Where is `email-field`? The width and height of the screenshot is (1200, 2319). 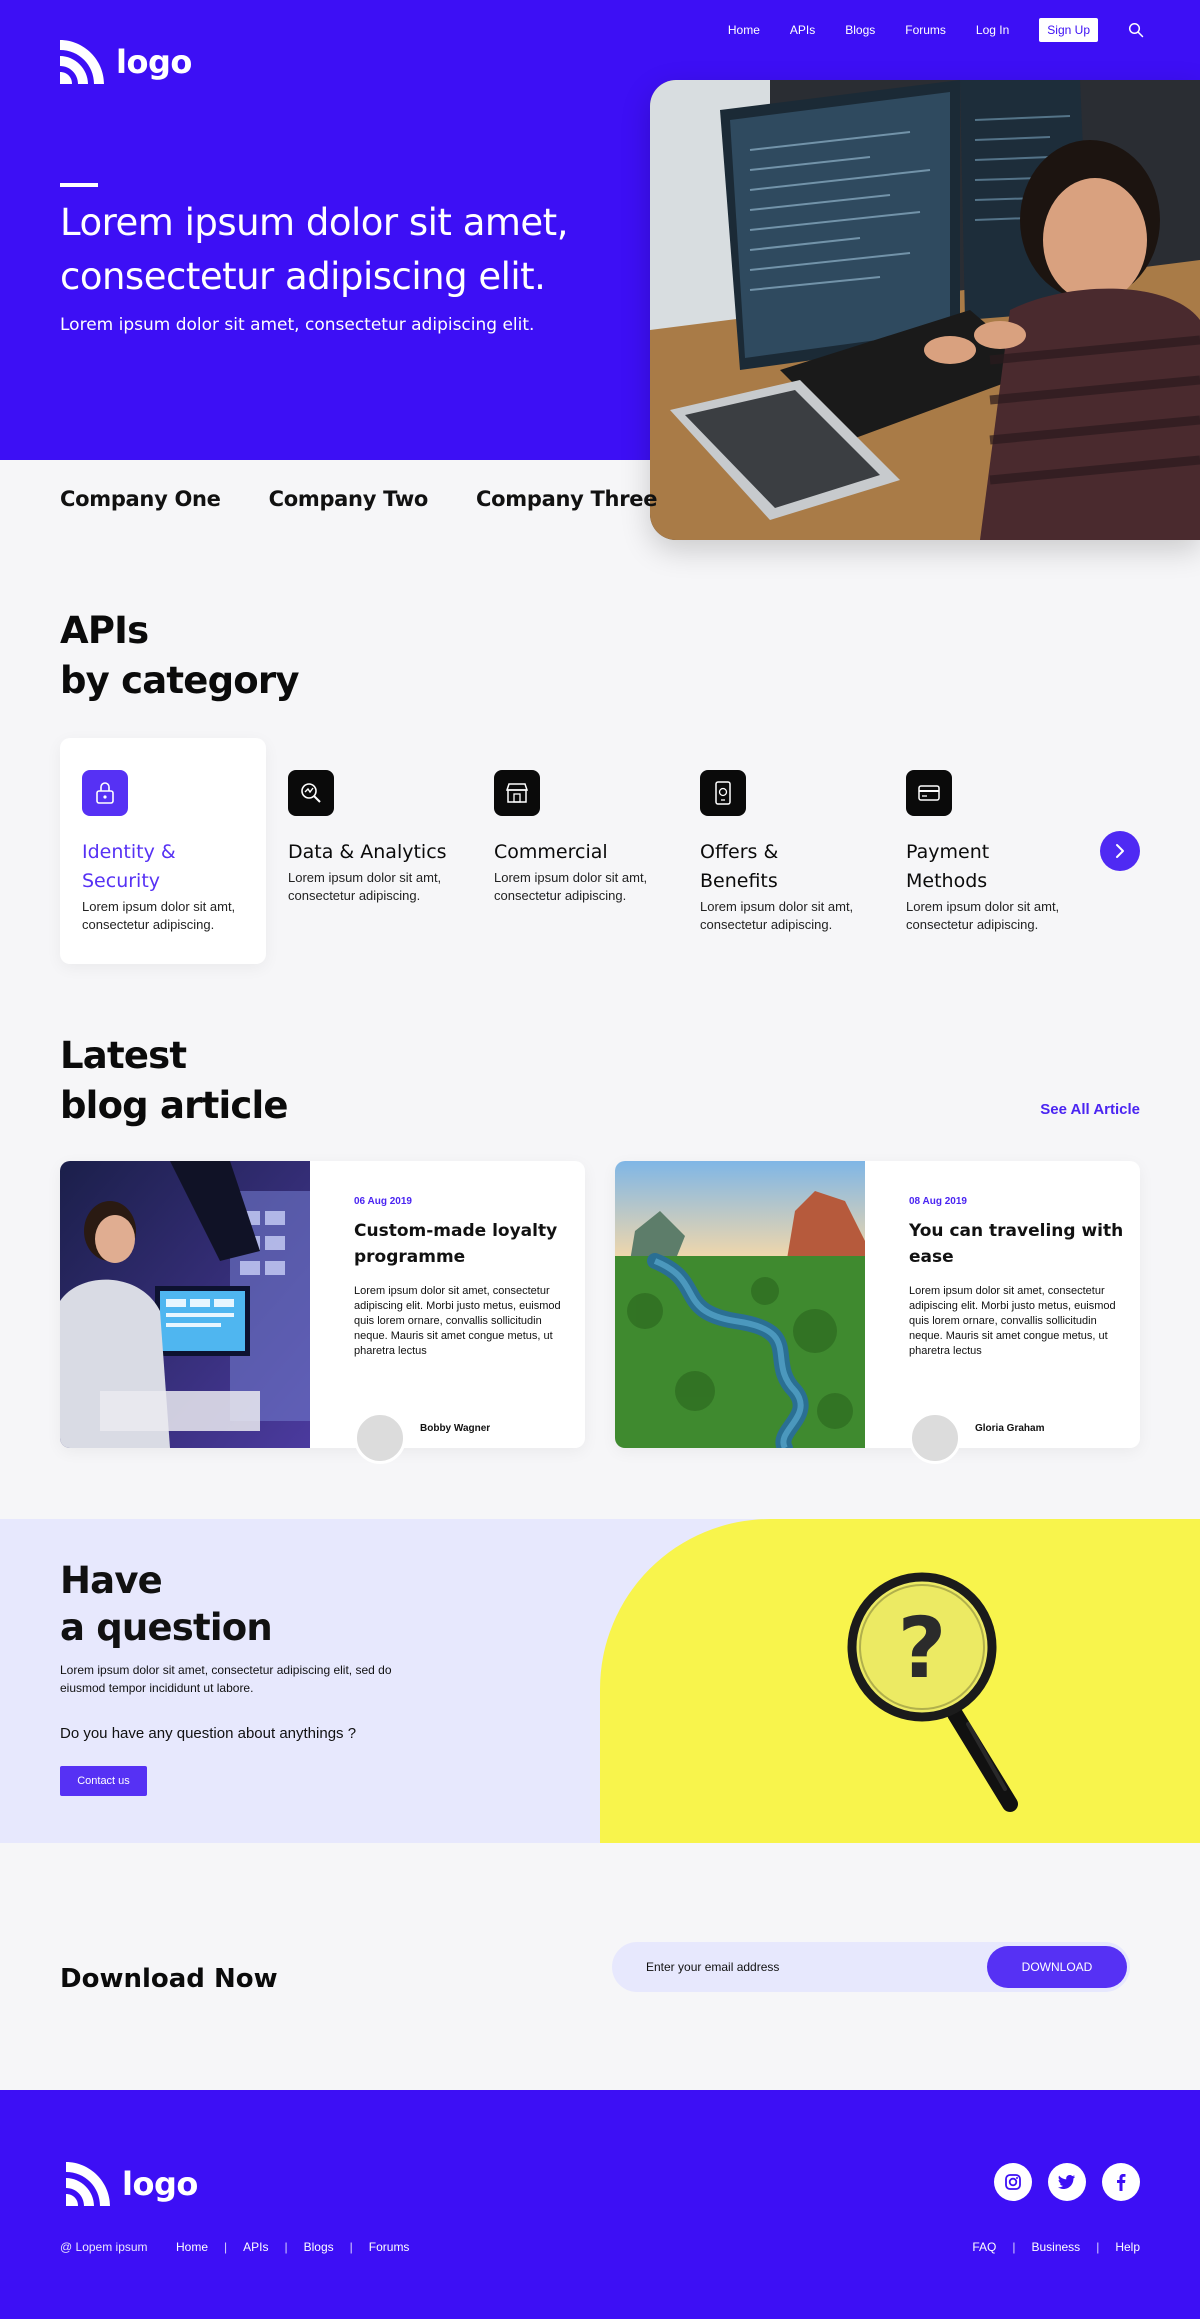 email-field is located at coordinates (796, 1967).